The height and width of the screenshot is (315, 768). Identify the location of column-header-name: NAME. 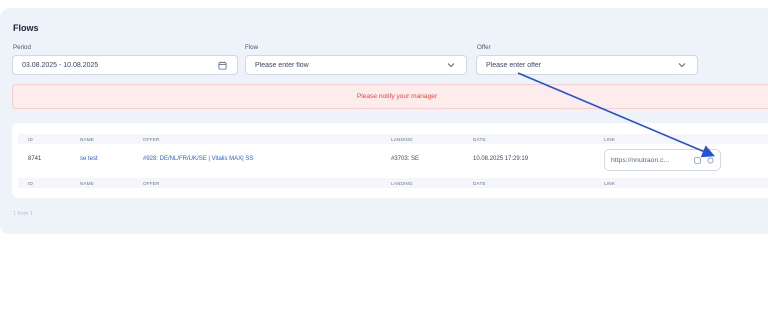
(87, 139).